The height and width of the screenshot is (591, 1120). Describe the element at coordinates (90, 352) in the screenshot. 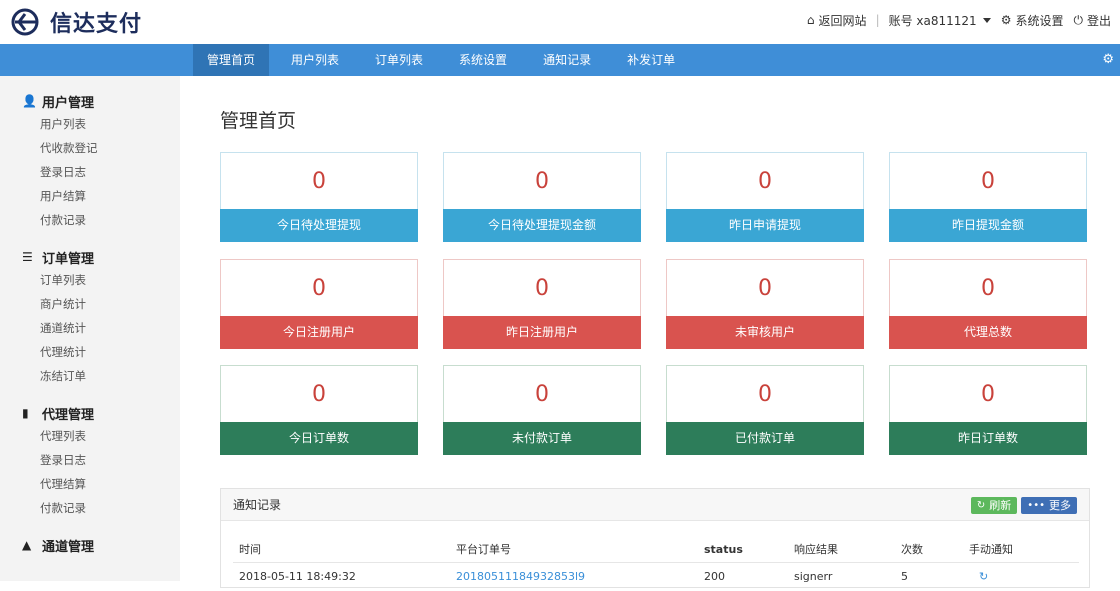

I see `sidebar-item: 代理统计` at that location.